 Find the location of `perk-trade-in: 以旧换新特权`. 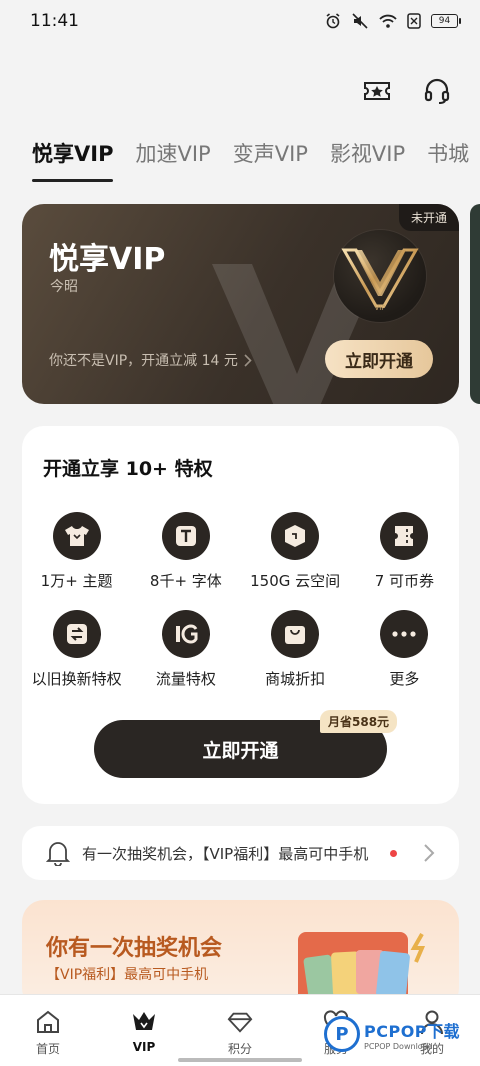

perk-trade-in: 以旧换新特权 is located at coordinates (76, 649).